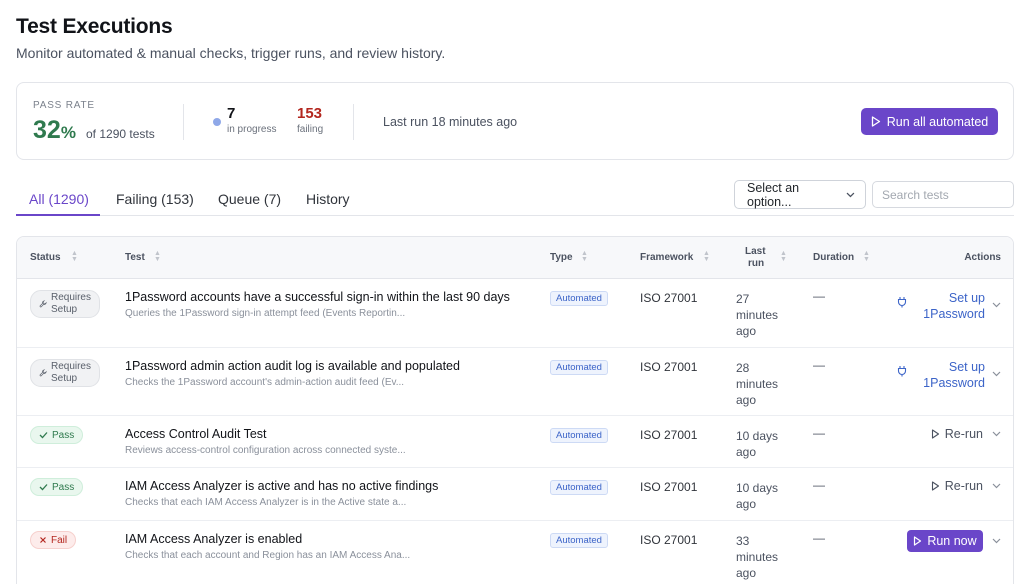 The width and height of the screenshot is (1024, 584). What do you see at coordinates (196, 434) in the screenshot?
I see `test-name: Access Control Audit Test` at bounding box center [196, 434].